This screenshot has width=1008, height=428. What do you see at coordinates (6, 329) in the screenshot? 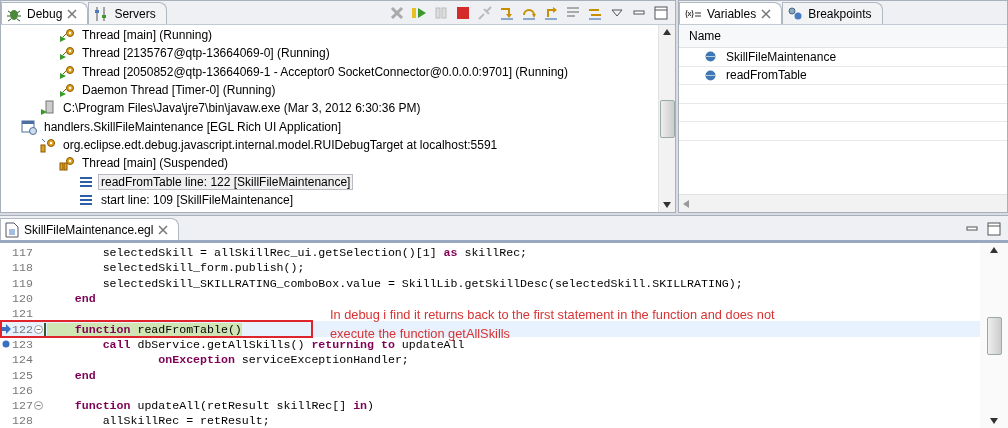
I see `instruction-pointer-icon` at bounding box center [6, 329].